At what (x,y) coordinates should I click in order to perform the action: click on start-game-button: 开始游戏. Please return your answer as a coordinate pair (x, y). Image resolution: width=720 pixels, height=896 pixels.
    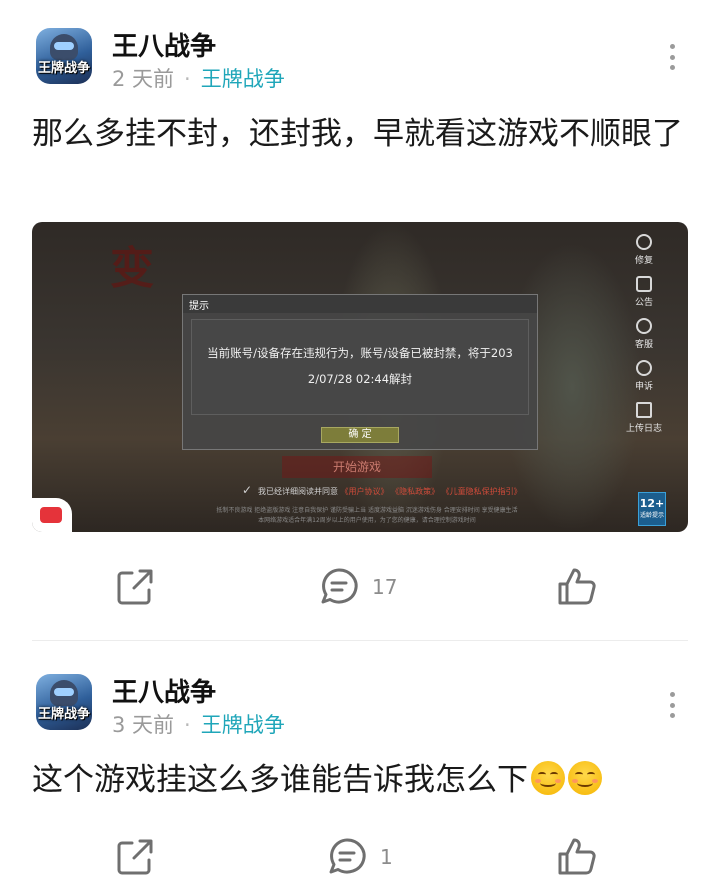
    Looking at the image, I should click on (357, 467).